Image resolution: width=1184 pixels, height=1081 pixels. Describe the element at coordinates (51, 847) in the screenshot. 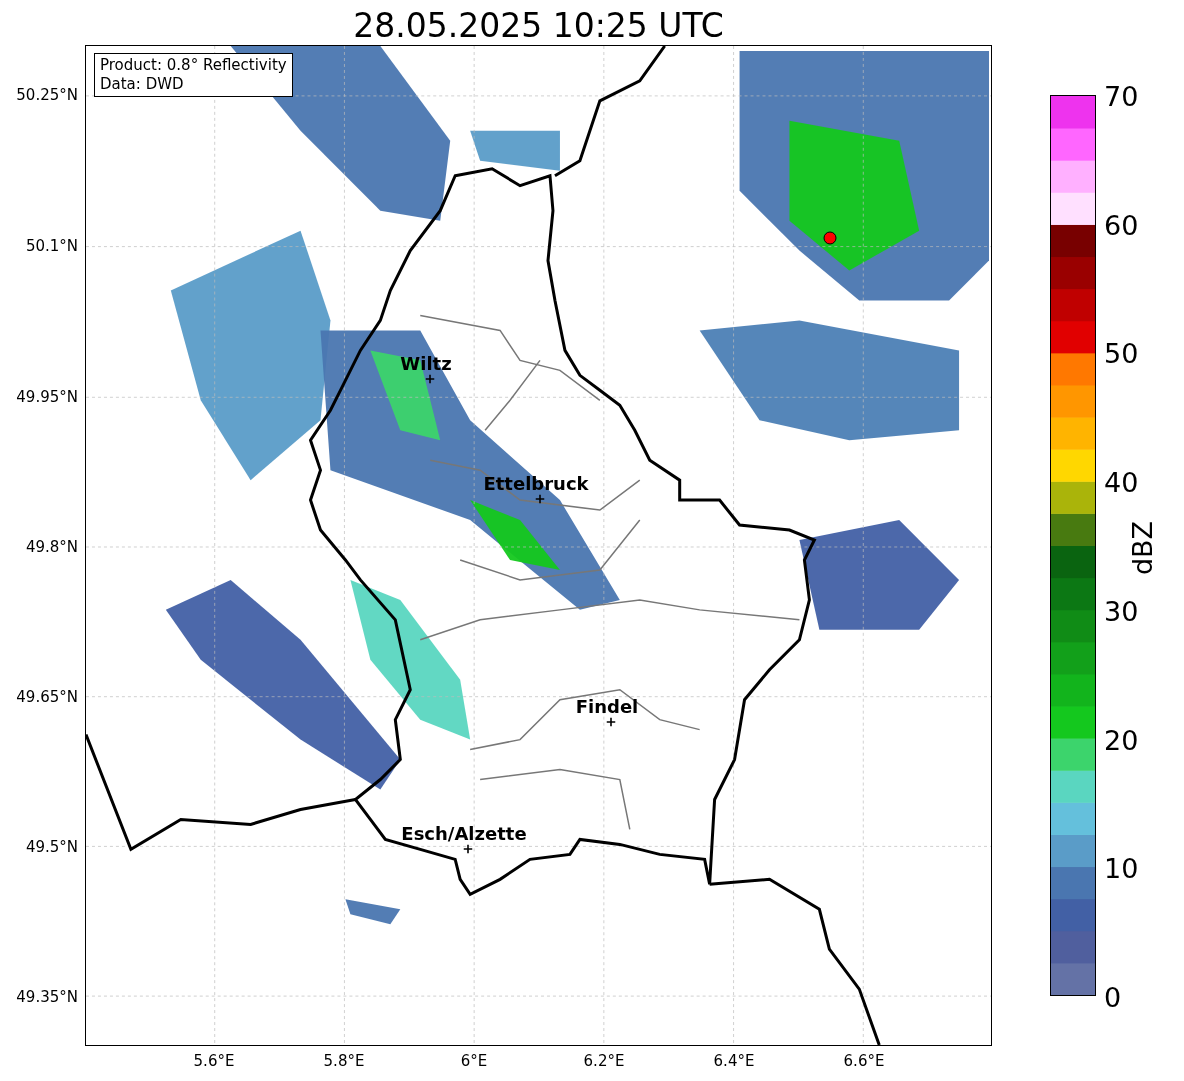

I see `latitude-tick-label: 49.5°N` at that location.